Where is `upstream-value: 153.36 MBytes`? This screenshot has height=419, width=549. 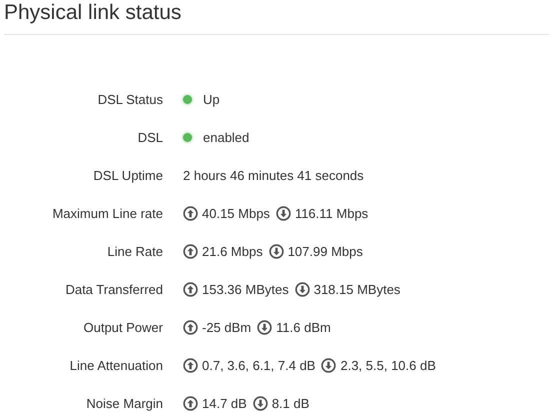 upstream-value: 153.36 MBytes is located at coordinates (245, 289).